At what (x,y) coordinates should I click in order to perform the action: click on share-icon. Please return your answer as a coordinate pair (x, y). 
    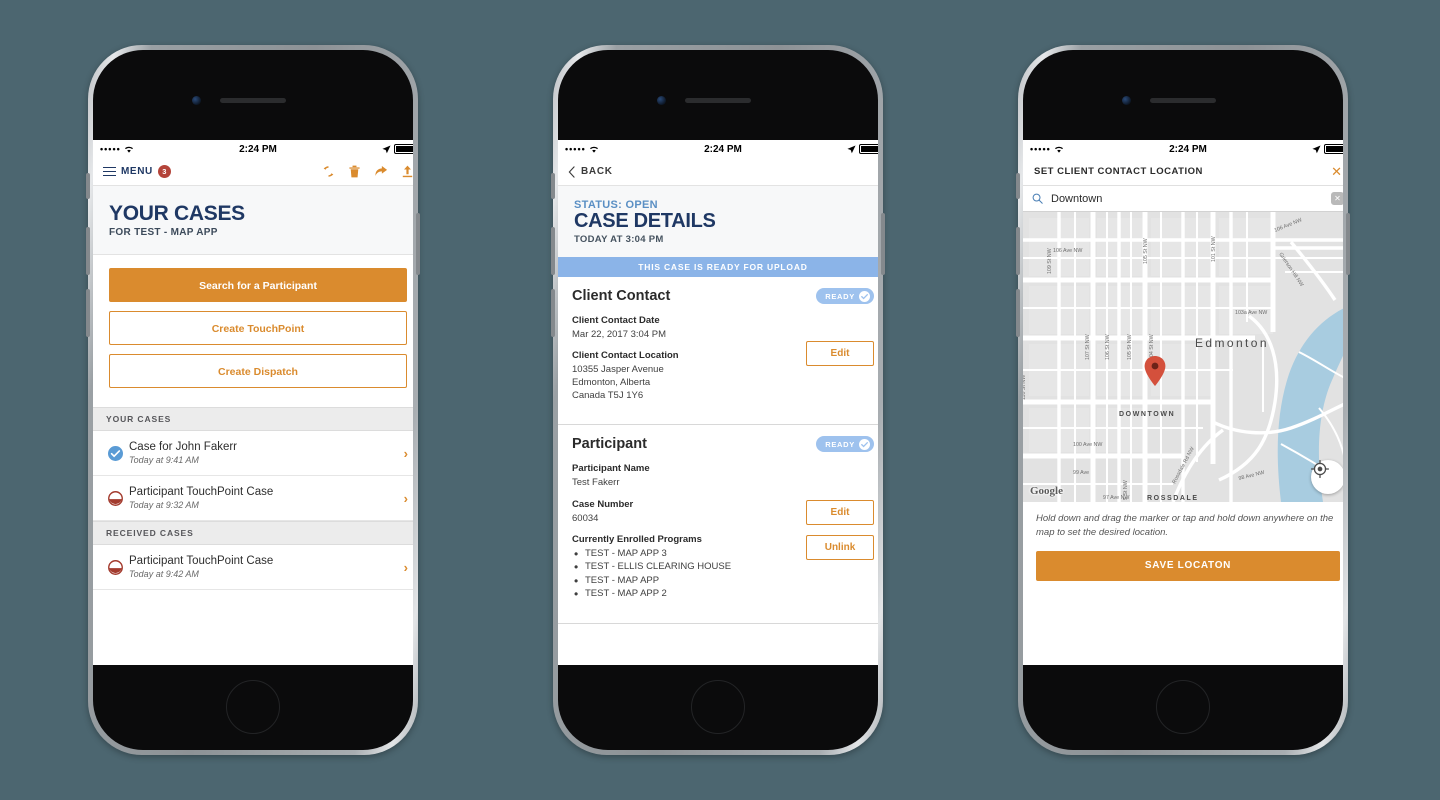
    Looking at the image, I should click on (381, 171).